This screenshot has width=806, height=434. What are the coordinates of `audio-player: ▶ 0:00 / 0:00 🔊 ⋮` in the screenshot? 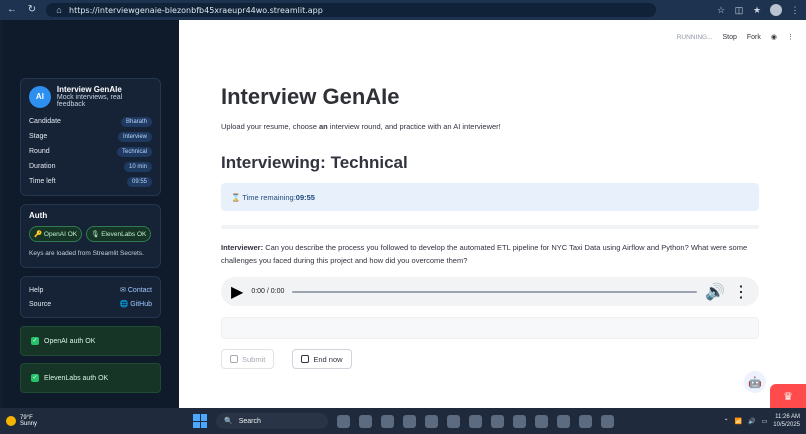 It's located at (490, 291).